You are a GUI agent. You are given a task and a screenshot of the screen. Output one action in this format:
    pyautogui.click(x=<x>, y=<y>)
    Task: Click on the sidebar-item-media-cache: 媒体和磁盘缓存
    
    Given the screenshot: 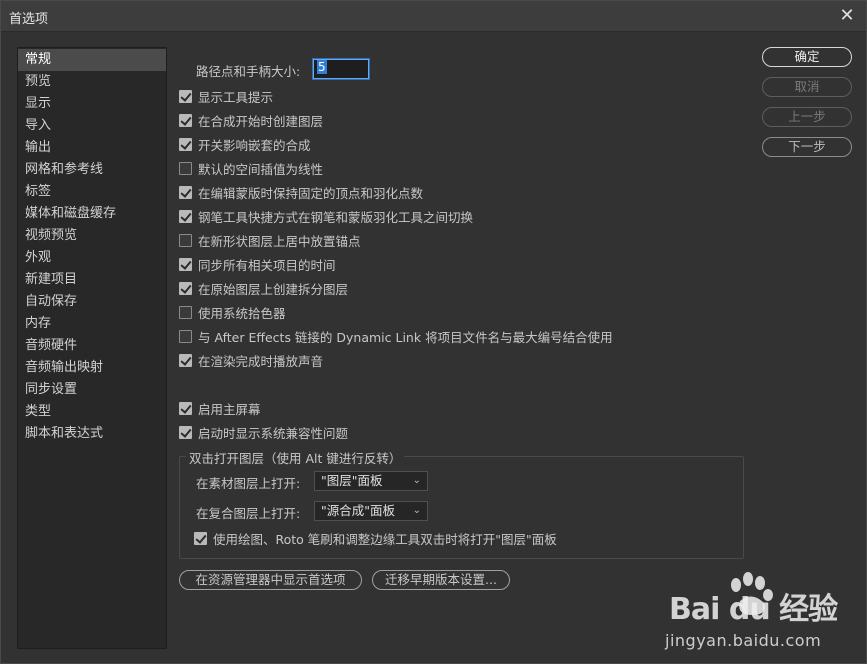 What is the action you would take?
    pyautogui.click(x=92, y=214)
    